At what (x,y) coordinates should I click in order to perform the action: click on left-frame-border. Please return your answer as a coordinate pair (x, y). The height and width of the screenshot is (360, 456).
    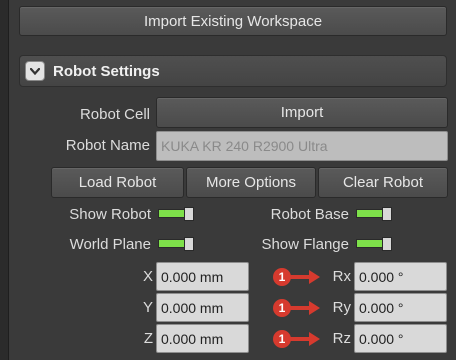
    Looking at the image, I should click on (4, 180).